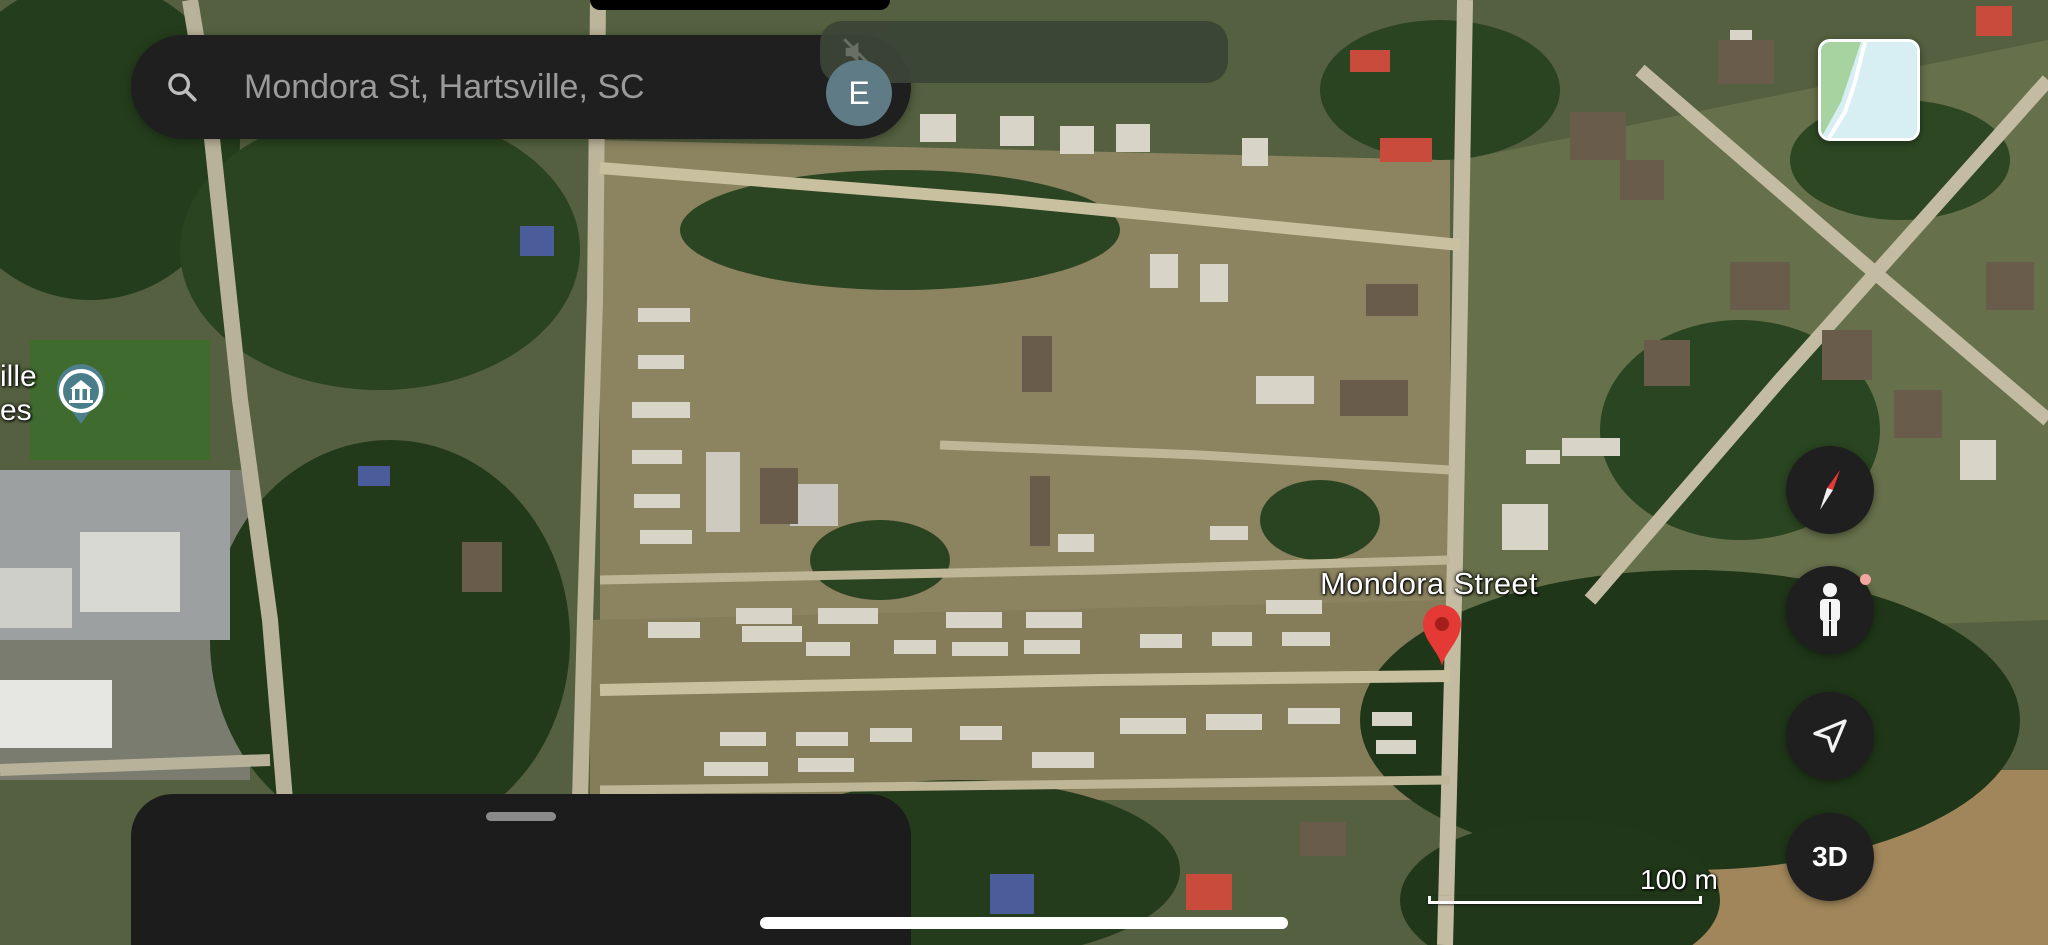 The height and width of the screenshot is (945, 2048). What do you see at coordinates (18, 376) in the screenshot?
I see `place-label-line1: ille` at bounding box center [18, 376].